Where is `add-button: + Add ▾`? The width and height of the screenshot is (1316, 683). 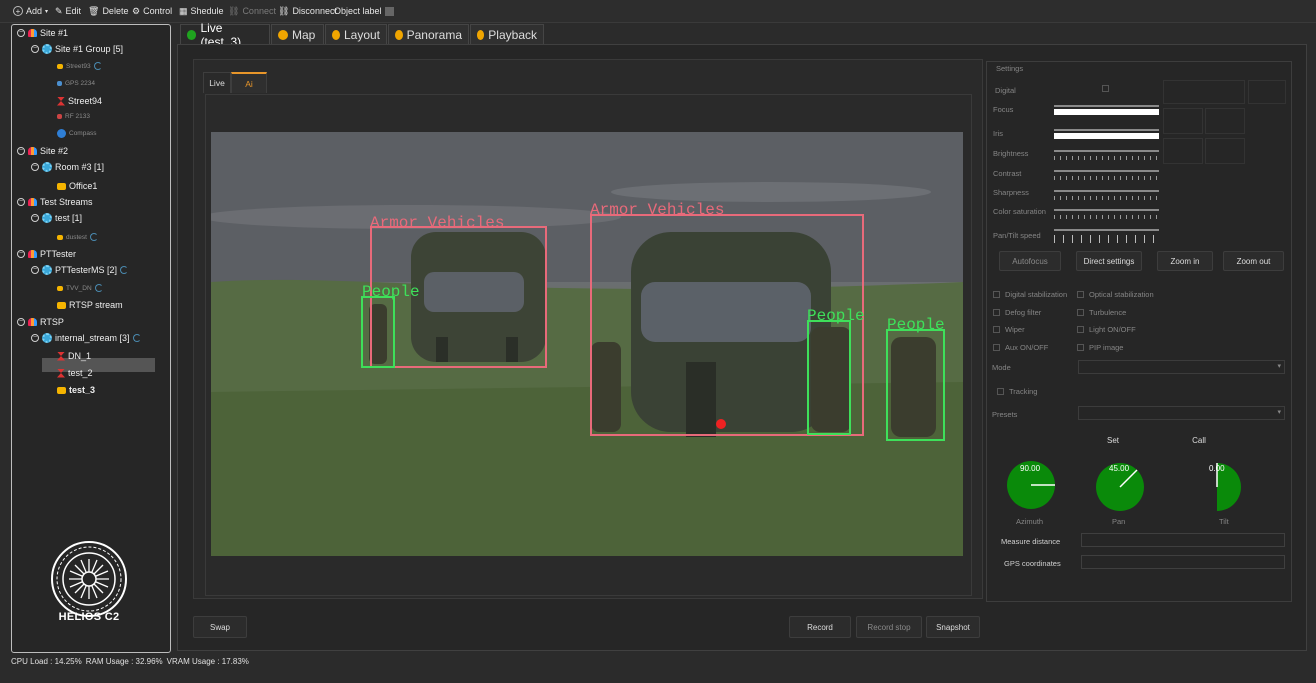 add-button: + Add ▾ is located at coordinates (30, 11).